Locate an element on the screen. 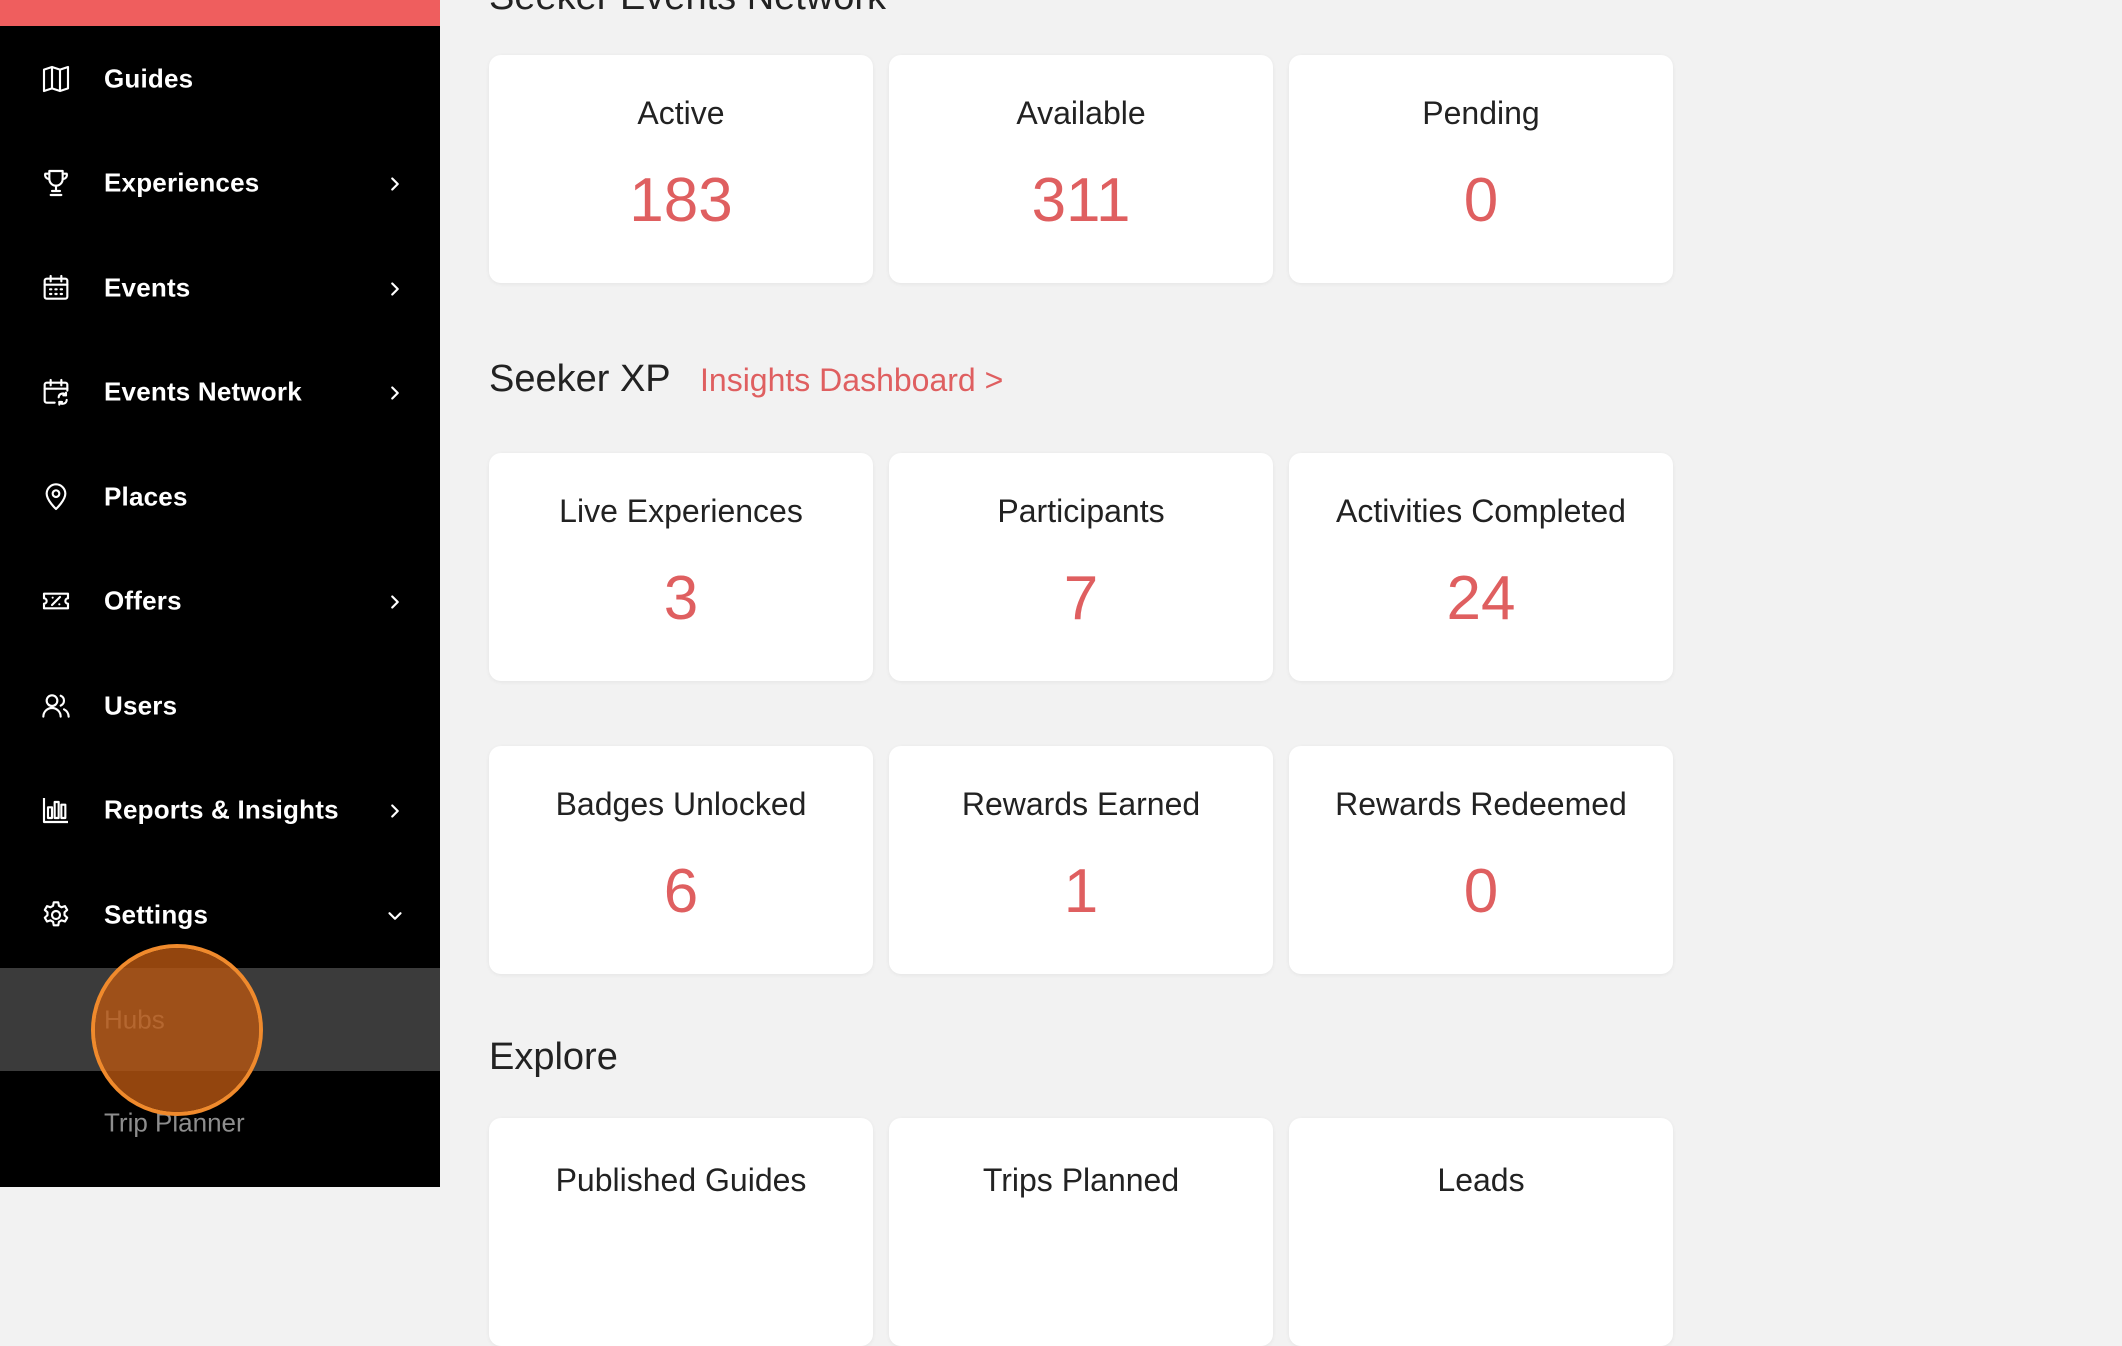 The width and height of the screenshot is (2122, 1346). stat-label: Live Experiences is located at coordinates (681, 511).